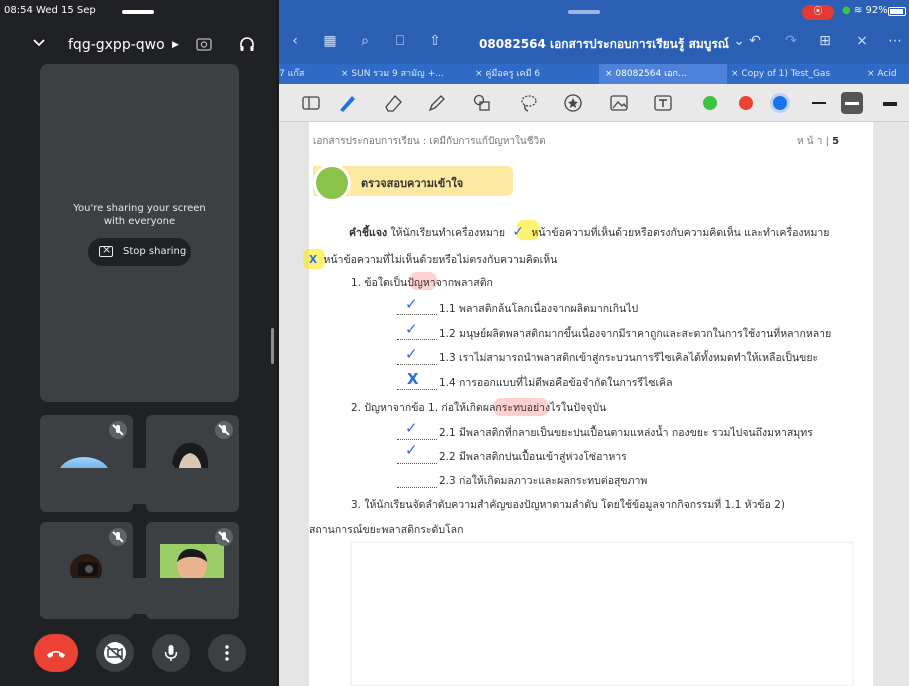 The image size is (909, 686). I want to click on question-2-item: 2.3 ก่อให้เกิดมลภาวะและผลกระทบต่อสุขภาพ, so click(543, 481).